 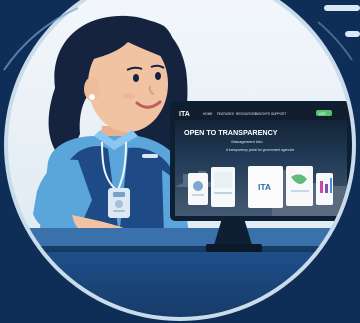 I want to click on monitor-nav-resources: RESOURCES, so click(x=246, y=114).